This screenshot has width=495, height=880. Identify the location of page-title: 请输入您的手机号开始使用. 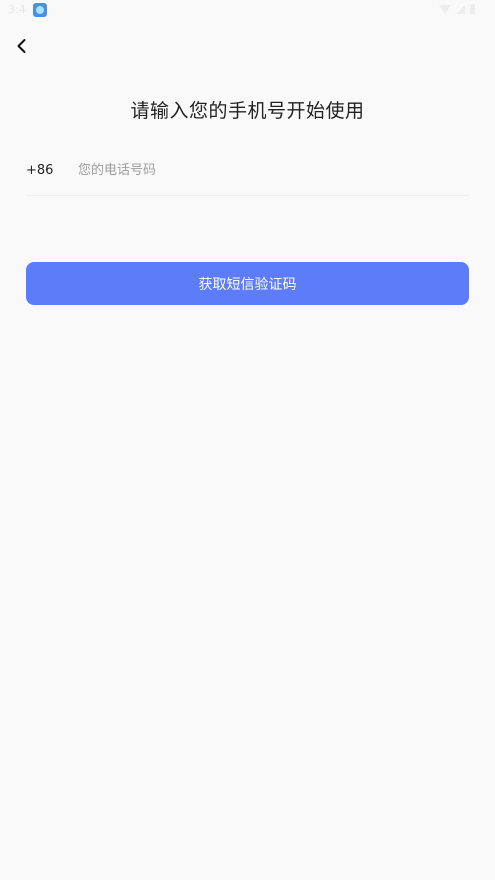
(247, 111).